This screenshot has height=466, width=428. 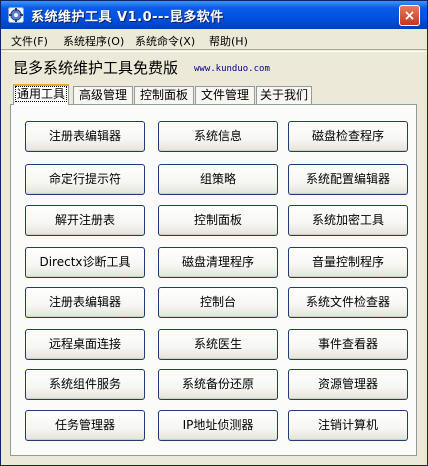 What do you see at coordinates (218, 179) in the screenshot?
I see `group-policy-button: 组策略` at bounding box center [218, 179].